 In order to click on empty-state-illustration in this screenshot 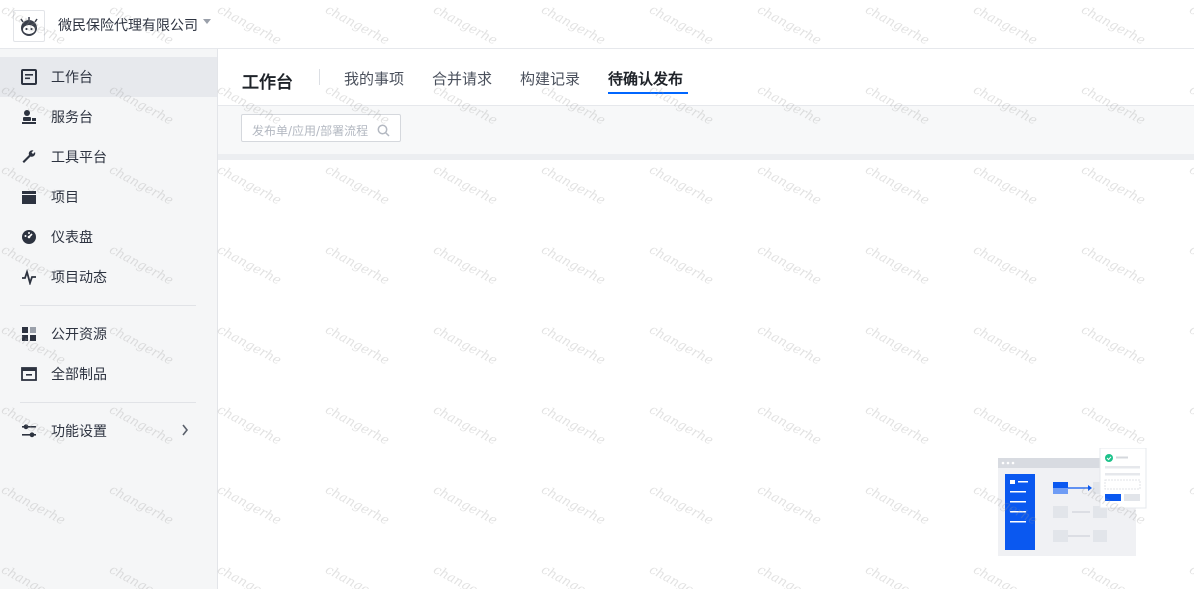, I will do `click(1072, 505)`.